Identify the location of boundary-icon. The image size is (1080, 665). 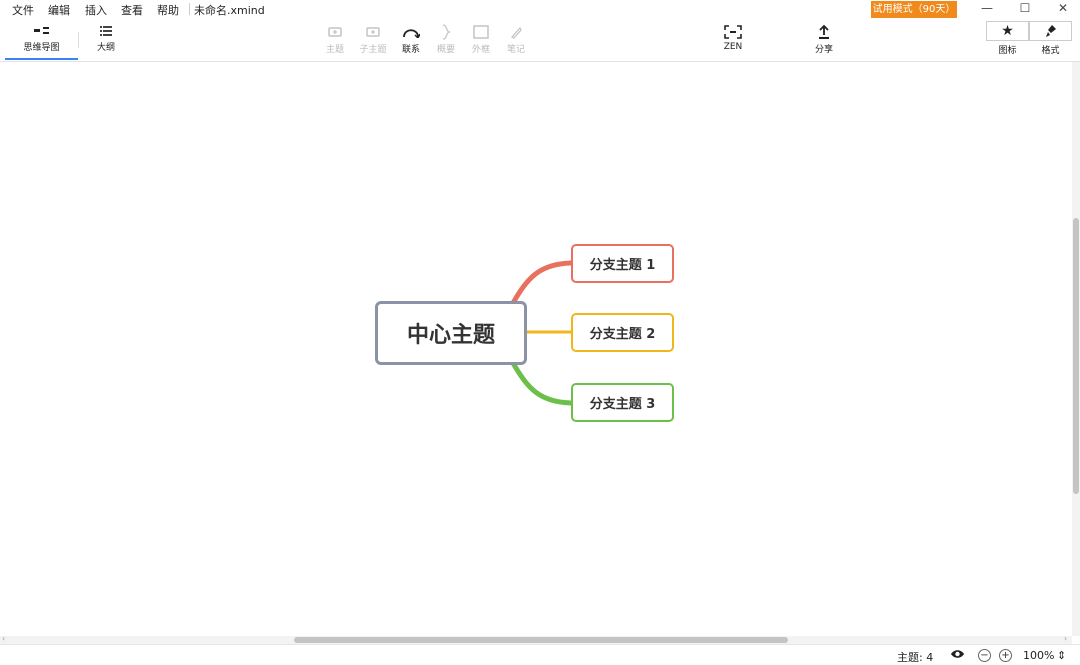
(481, 32).